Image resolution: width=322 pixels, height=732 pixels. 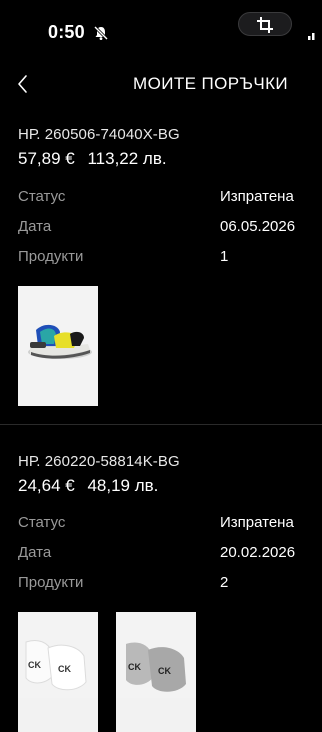 I want to click on grey-socks-image: CK CK, so click(x=156, y=655).